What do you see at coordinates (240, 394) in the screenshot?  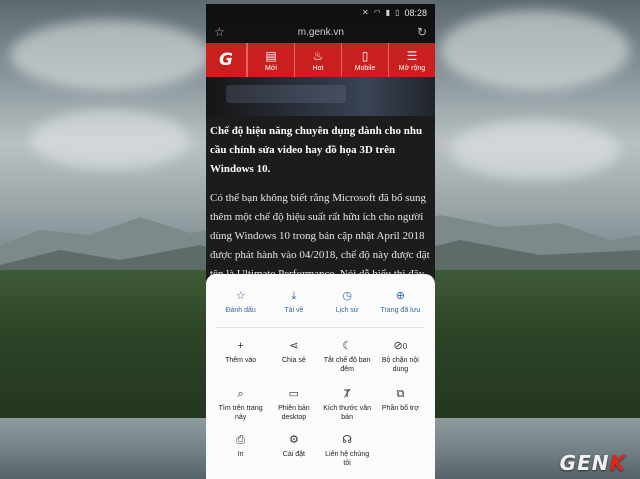 I see `find-in-page-icon: ⌕` at bounding box center [240, 394].